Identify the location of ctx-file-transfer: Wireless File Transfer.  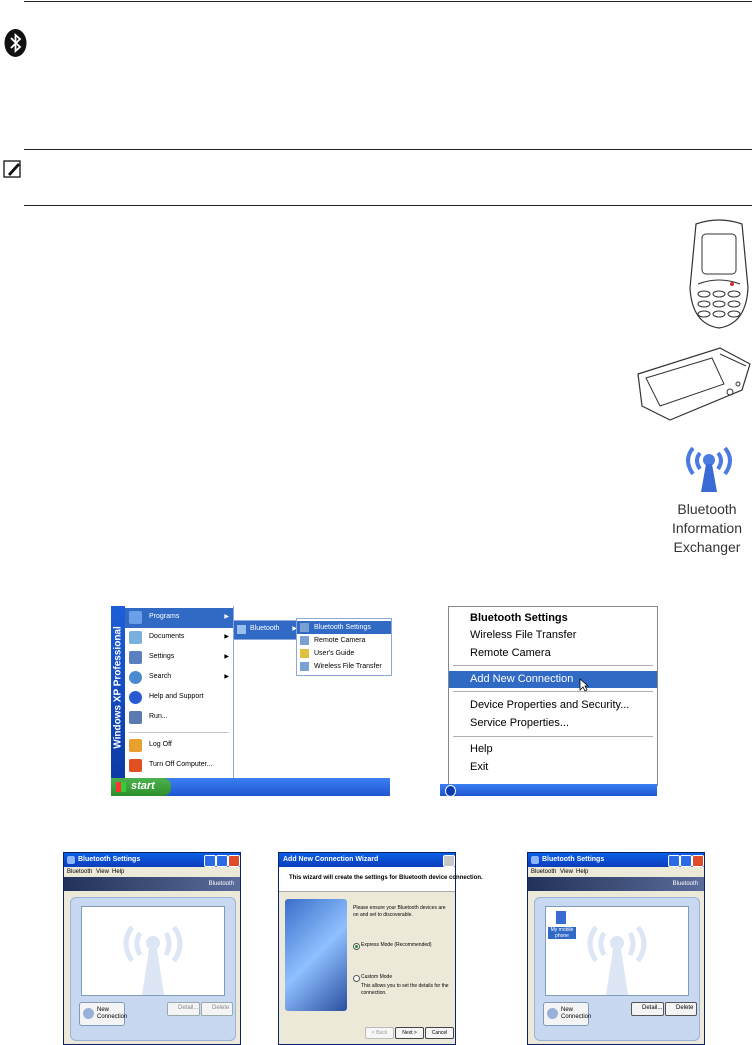
(553, 635).